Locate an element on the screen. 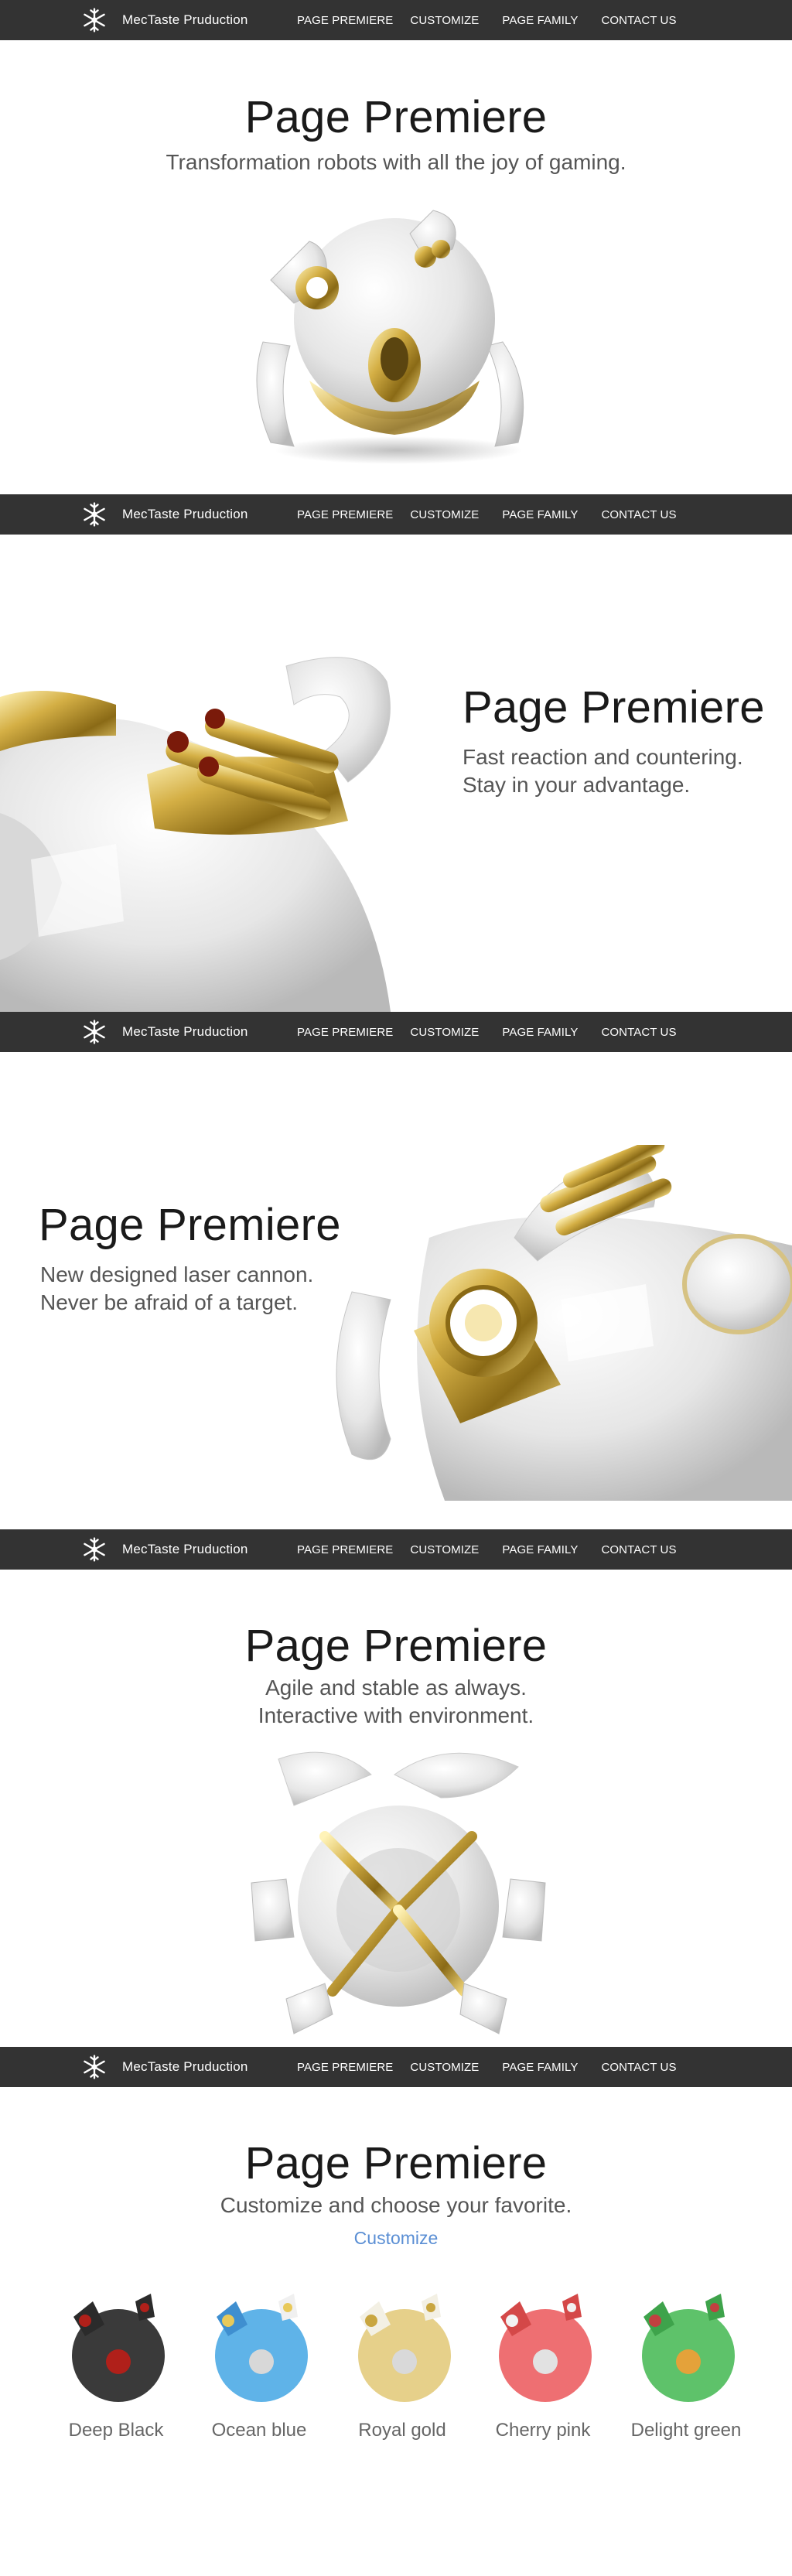 The width and height of the screenshot is (792, 2576). swatch-label: Cherry pink is located at coordinates (543, 2430).